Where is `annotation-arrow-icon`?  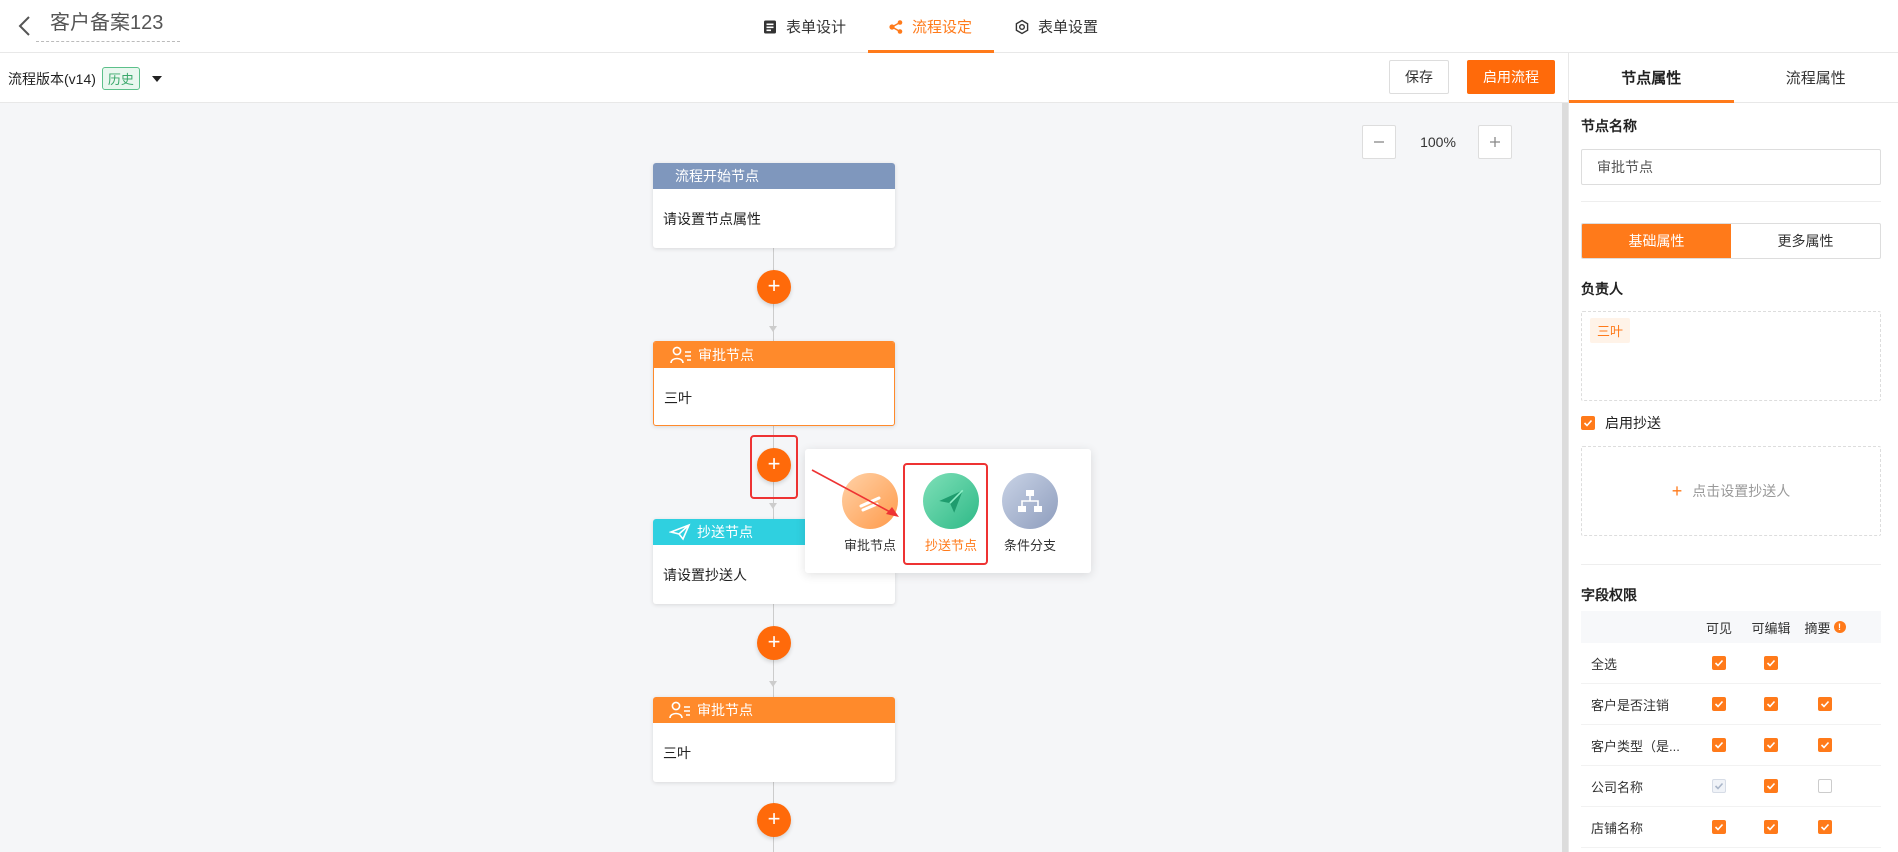 annotation-arrow-icon is located at coordinates (855, 493).